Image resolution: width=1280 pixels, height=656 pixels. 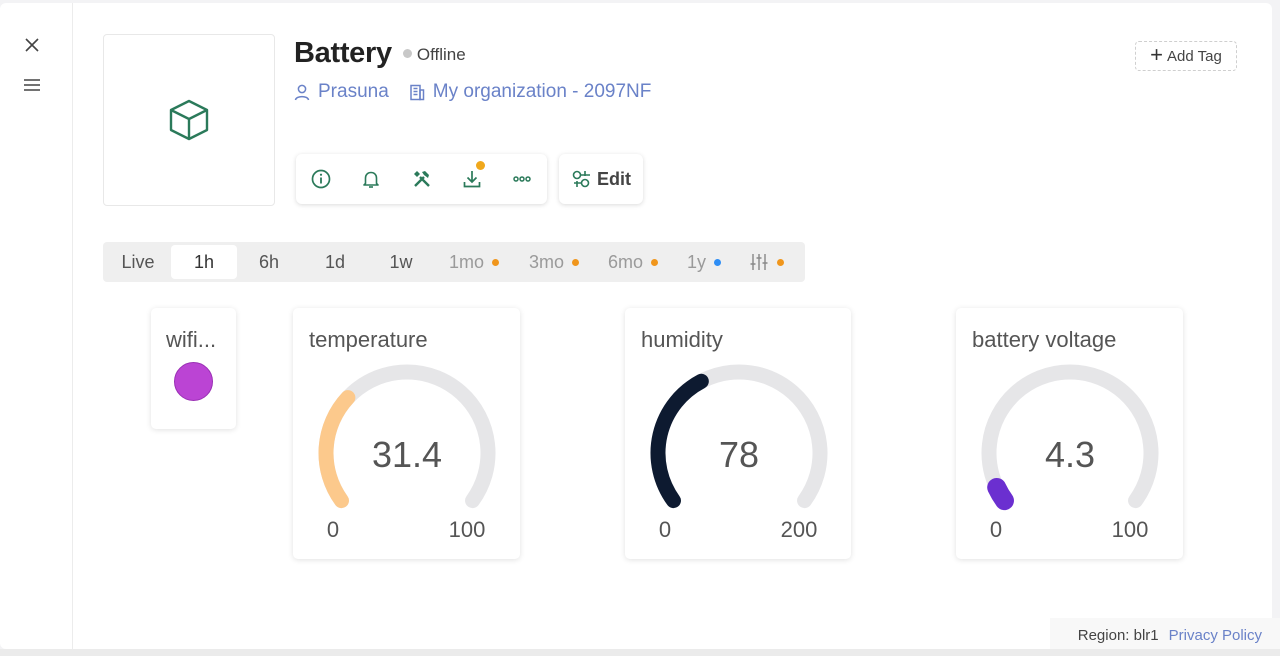 I want to click on status-badge: Offline, so click(x=441, y=54).